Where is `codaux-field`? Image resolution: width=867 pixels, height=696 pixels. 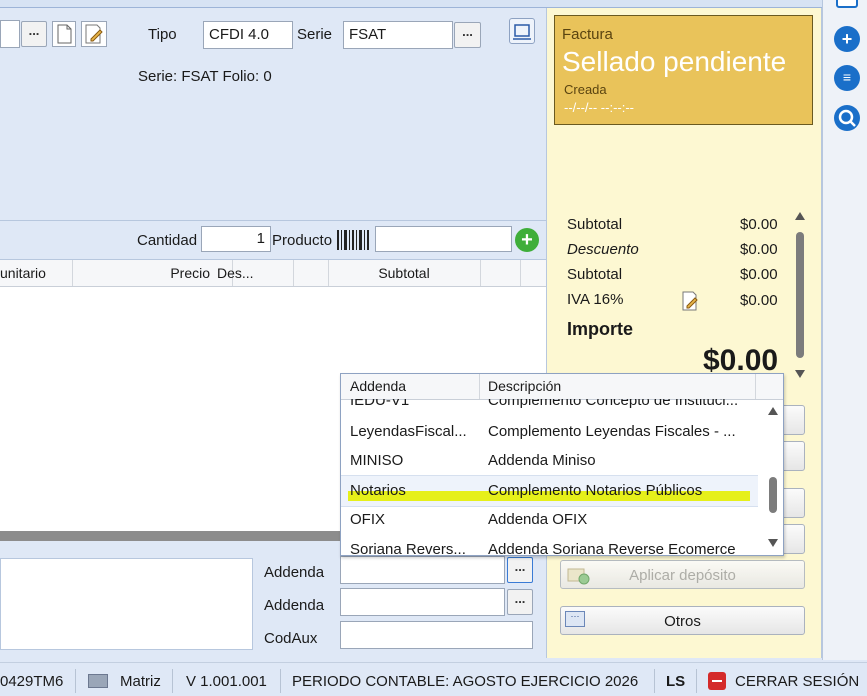 codaux-field is located at coordinates (436, 635).